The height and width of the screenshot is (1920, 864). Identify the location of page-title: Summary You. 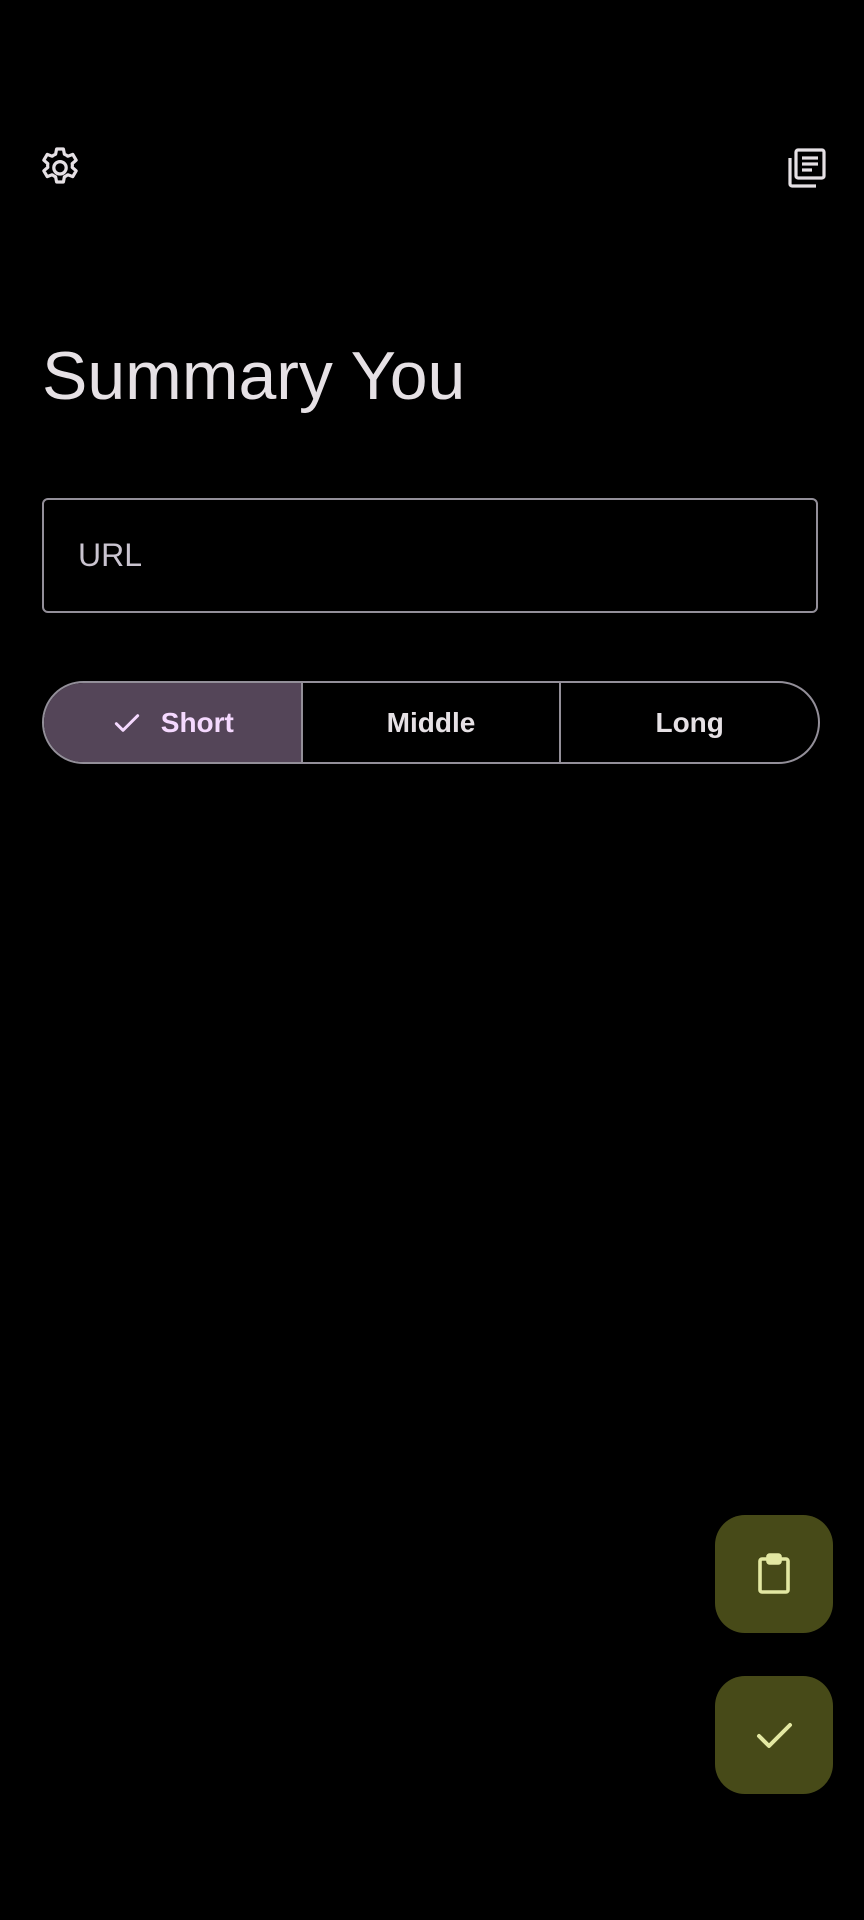
(254, 376).